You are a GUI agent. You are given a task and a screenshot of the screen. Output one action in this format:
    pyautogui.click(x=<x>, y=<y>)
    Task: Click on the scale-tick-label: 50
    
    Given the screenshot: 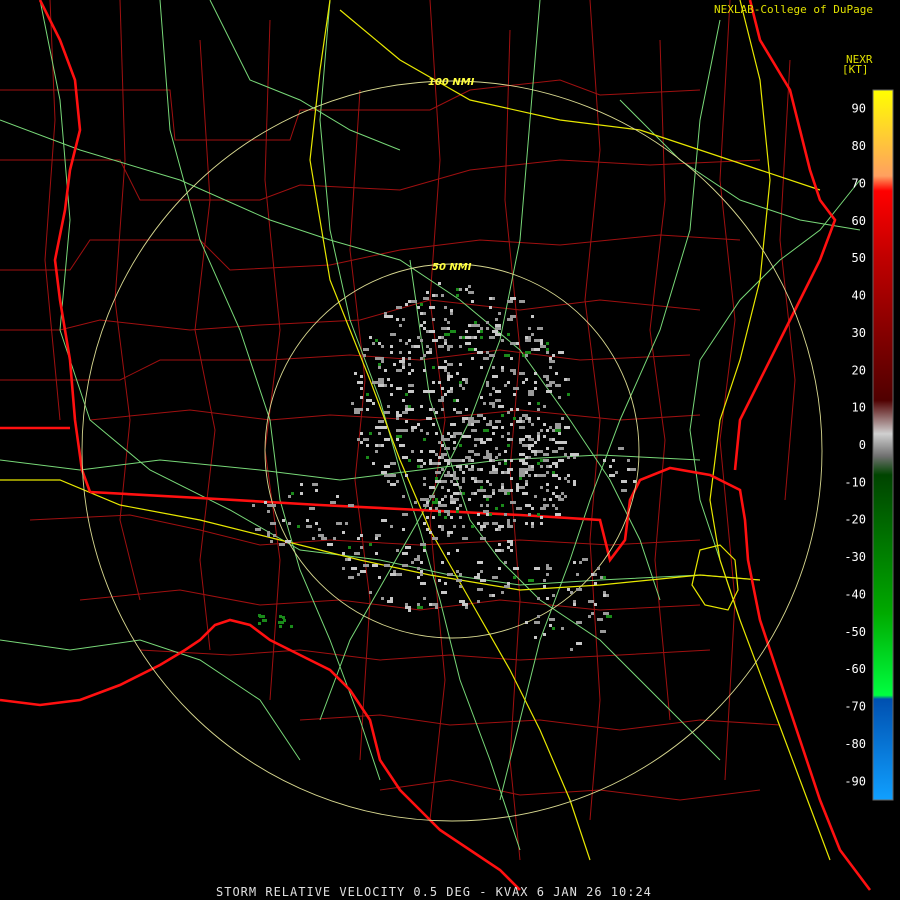 What is the action you would take?
    pyautogui.click(x=859, y=258)
    